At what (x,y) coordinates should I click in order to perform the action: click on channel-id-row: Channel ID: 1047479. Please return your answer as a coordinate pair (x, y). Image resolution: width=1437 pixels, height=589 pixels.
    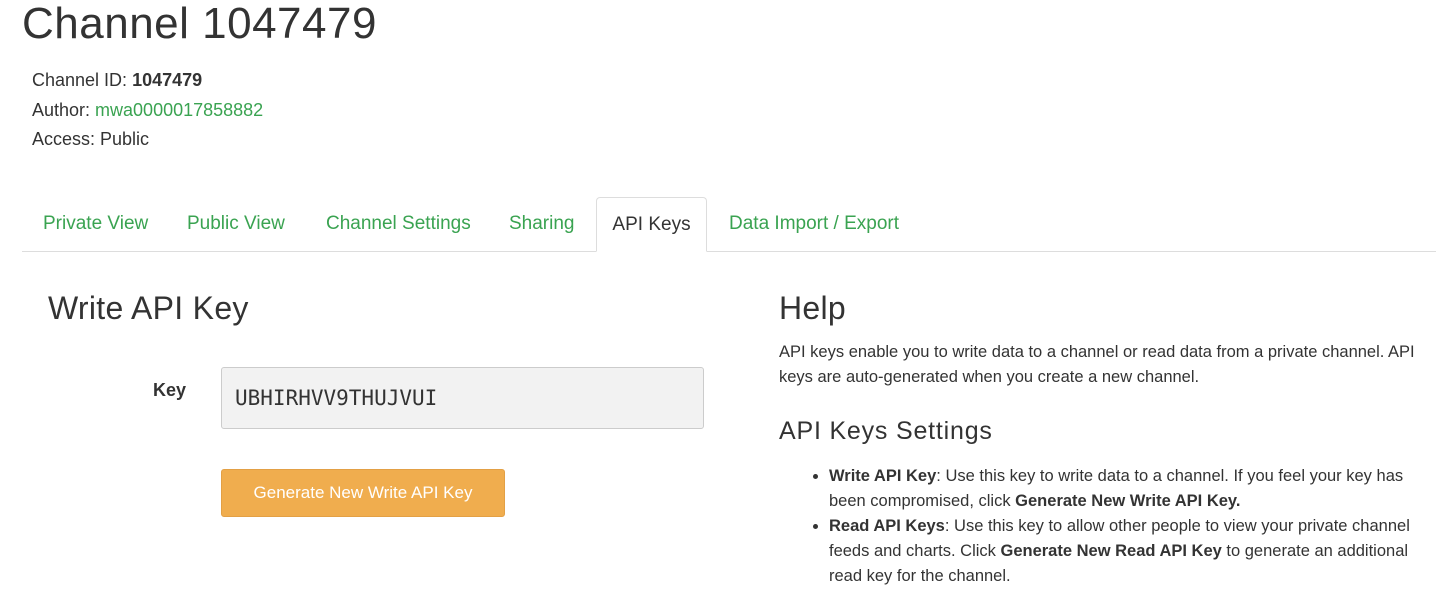
    Looking at the image, I should click on (147, 81).